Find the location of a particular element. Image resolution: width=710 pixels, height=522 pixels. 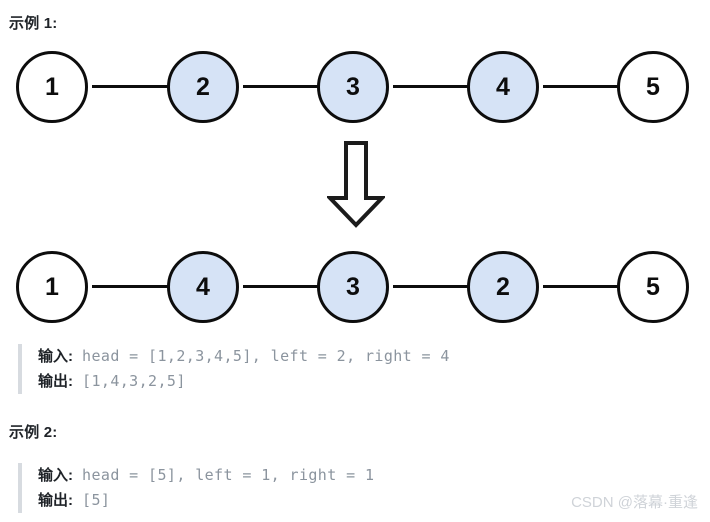

input-value: head = [5], left = 1, right = 1 is located at coordinates (228, 475).